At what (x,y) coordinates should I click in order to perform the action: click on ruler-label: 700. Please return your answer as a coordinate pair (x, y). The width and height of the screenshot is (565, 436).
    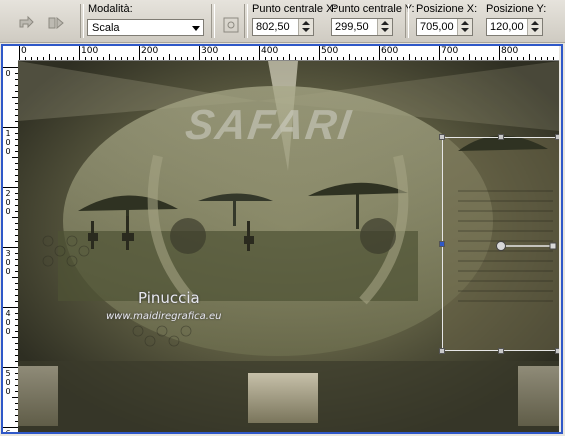
    Looking at the image, I should click on (450, 51).